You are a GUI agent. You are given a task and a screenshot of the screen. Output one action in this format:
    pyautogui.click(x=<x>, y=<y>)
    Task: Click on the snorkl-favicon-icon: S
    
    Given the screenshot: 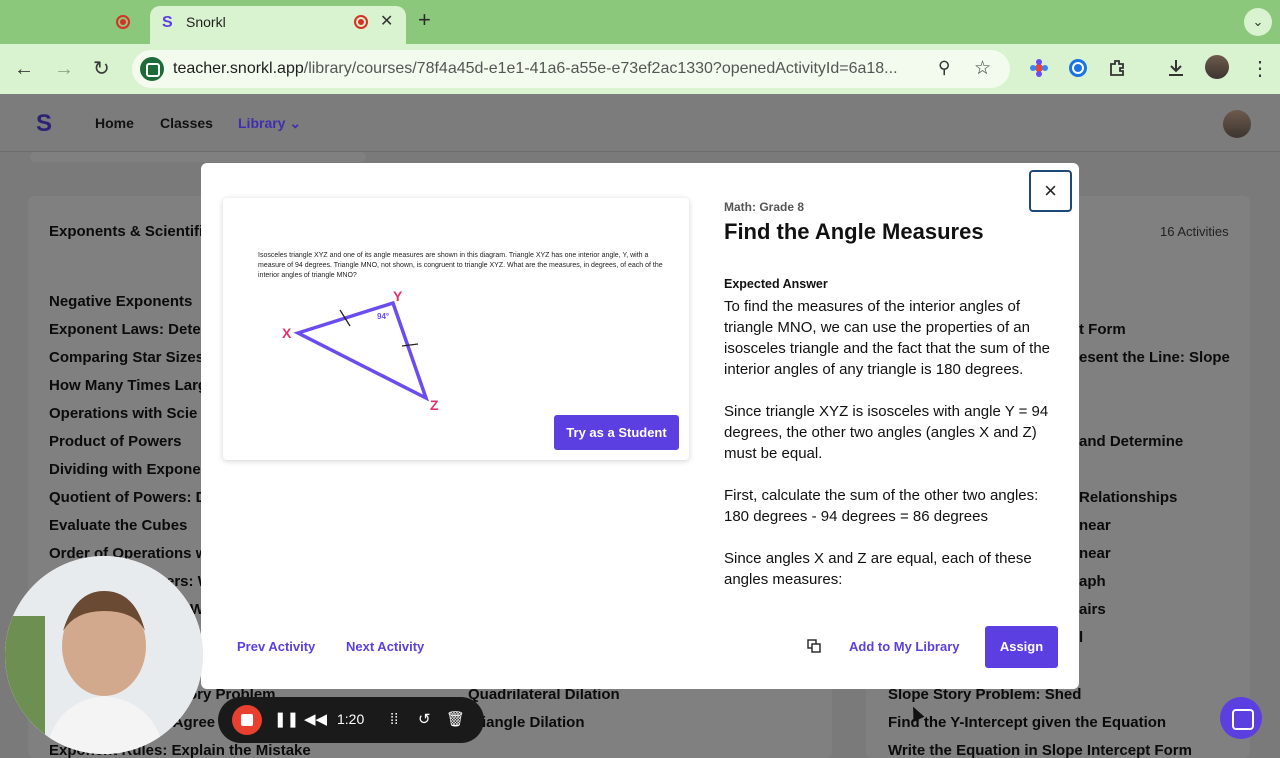 What is the action you would take?
    pyautogui.click(x=167, y=22)
    